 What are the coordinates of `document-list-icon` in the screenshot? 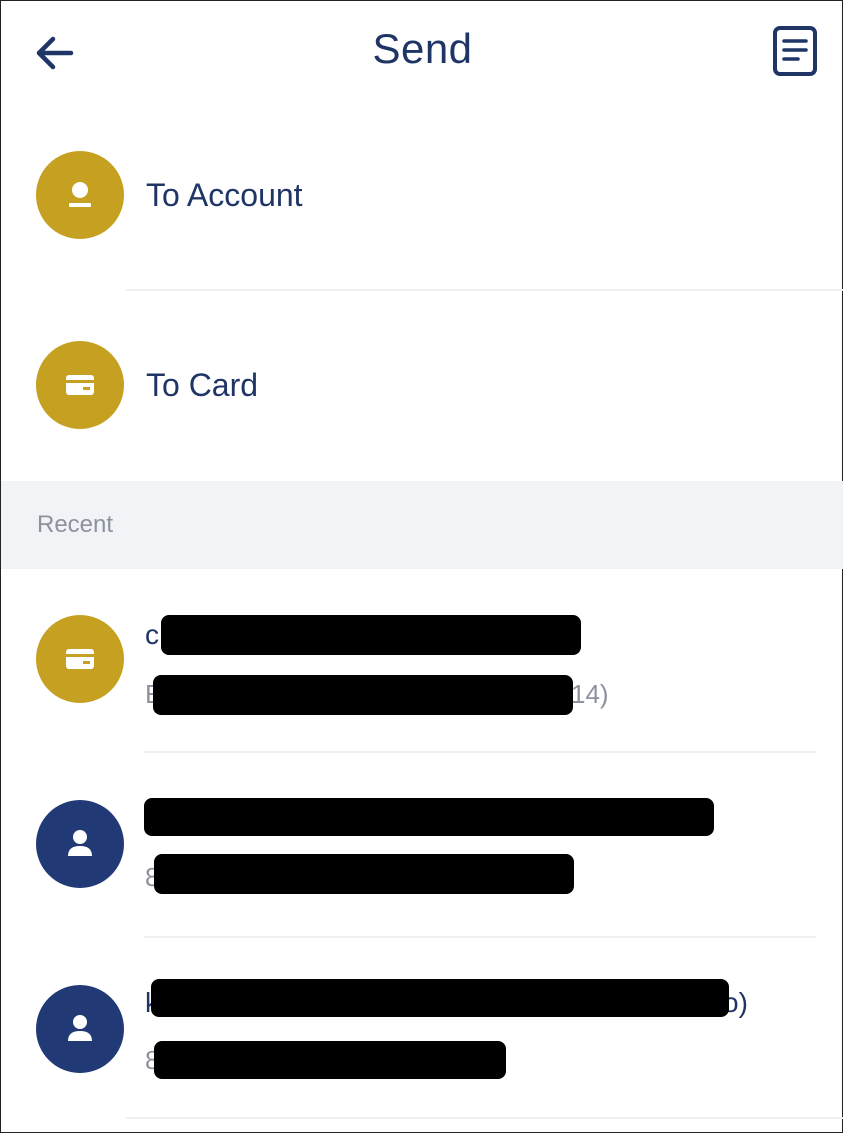 It's located at (795, 51).